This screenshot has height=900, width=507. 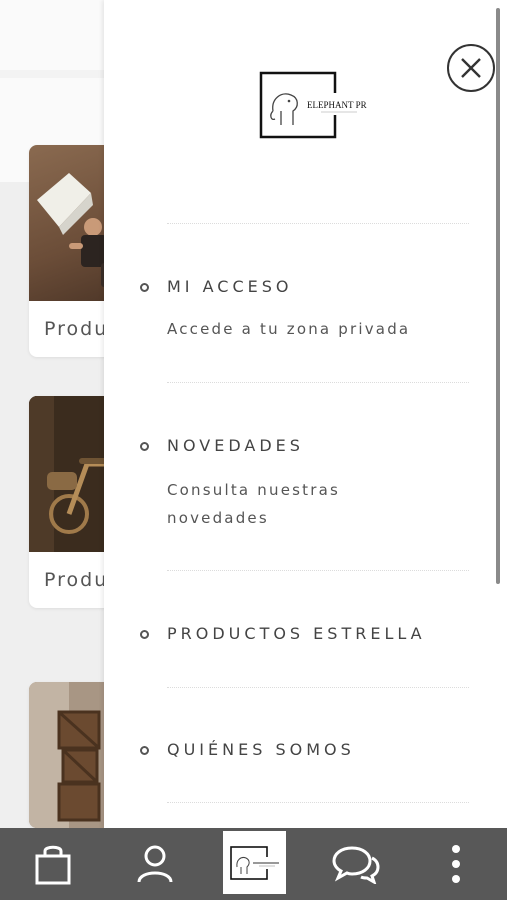 What do you see at coordinates (235, 445) in the screenshot?
I see `menu-item-title: NOVEDADES` at bounding box center [235, 445].